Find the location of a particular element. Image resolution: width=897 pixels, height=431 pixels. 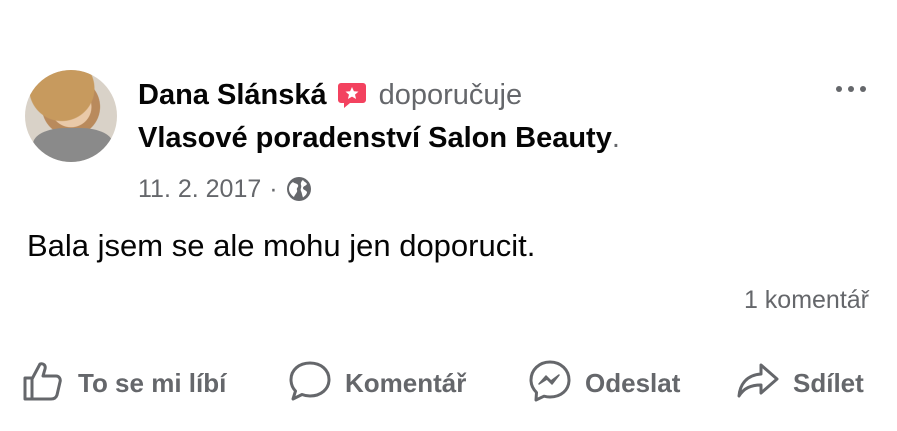

post-actions-bar: To se mi líbí Komentář Odeslat Sdílet is located at coordinates (448, 383).